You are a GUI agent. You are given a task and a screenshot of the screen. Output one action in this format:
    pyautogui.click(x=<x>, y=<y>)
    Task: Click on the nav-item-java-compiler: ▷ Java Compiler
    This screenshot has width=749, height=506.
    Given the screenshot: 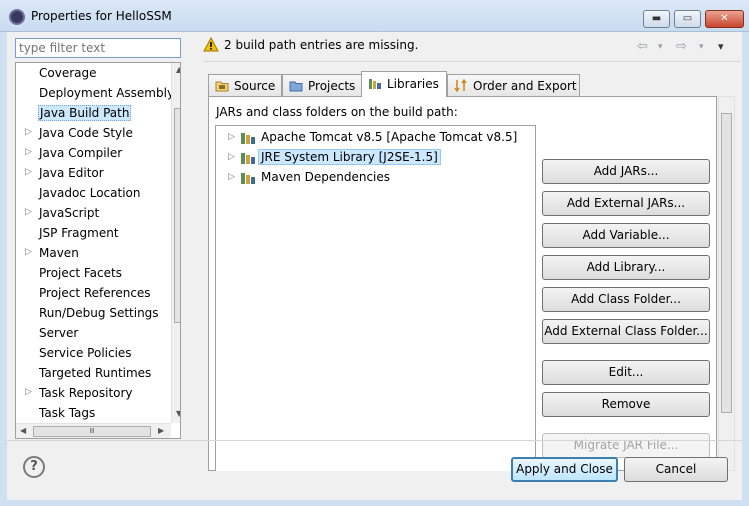 What is the action you would take?
    pyautogui.click(x=93, y=154)
    